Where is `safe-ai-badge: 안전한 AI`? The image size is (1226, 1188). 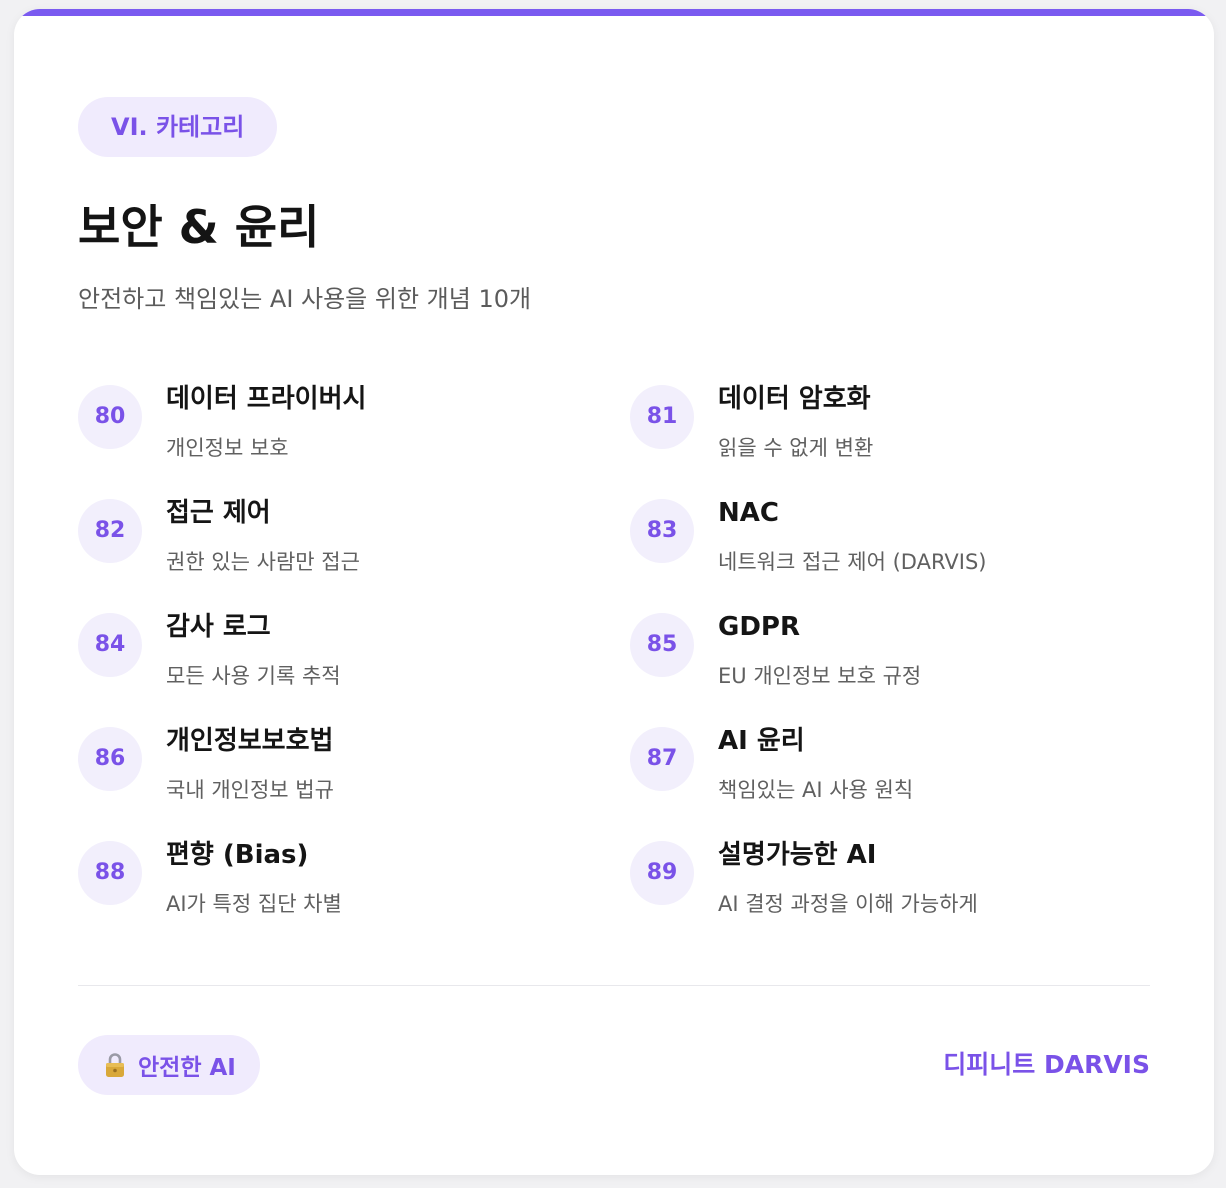
safe-ai-badge: 안전한 AI is located at coordinates (169, 1065).